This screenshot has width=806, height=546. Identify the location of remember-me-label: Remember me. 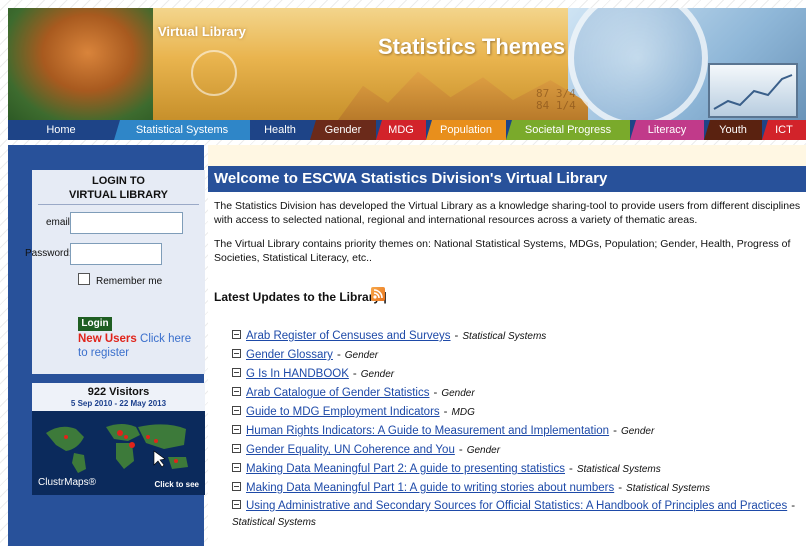
(129, 281).